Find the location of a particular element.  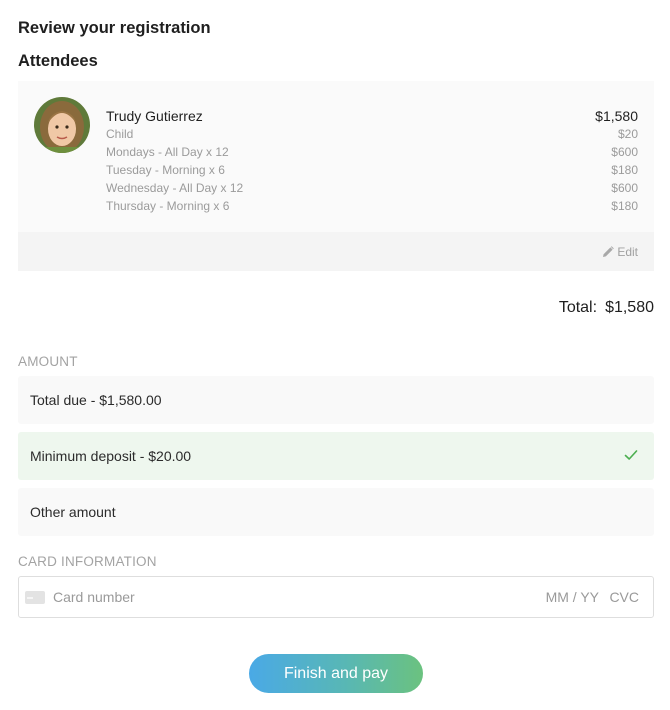

line-item-label: Wednesday - All Day x 12 is located at coordinates (175, 188).